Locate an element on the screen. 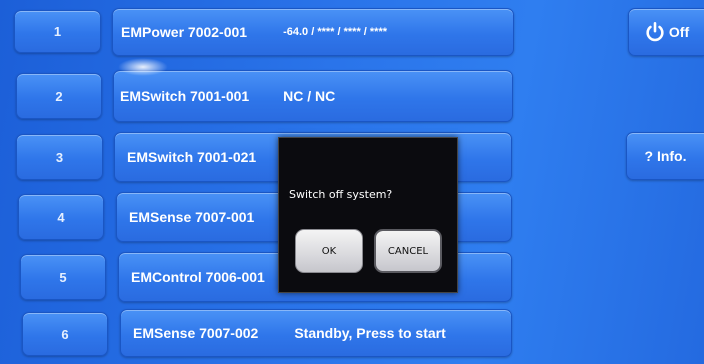  row-number-button-4: 4 is located at coordinates (61, 217).